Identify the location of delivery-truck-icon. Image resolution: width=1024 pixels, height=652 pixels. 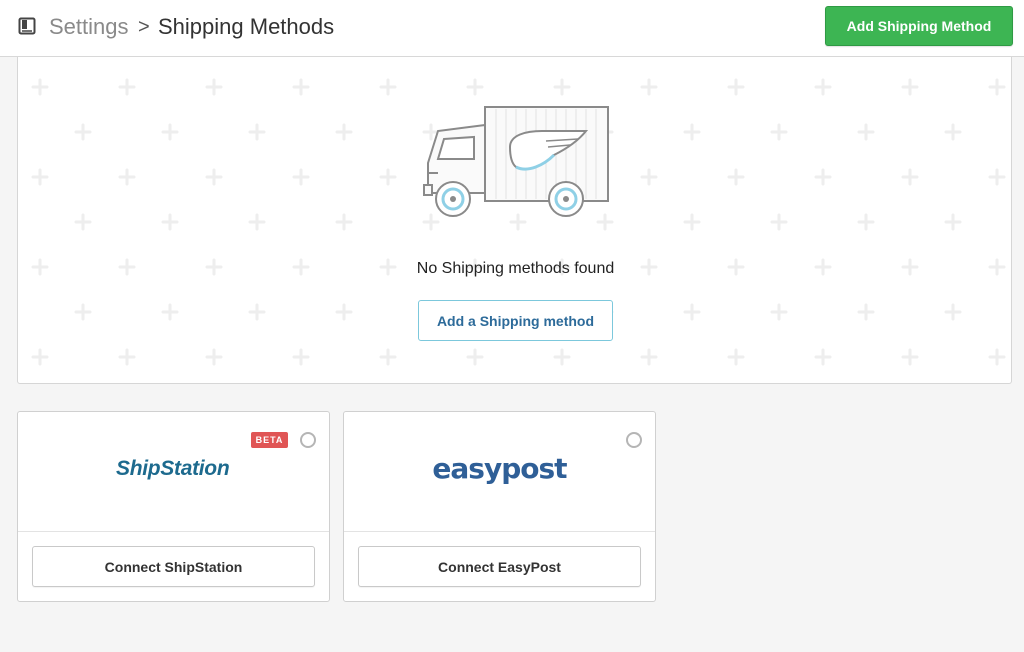
(516, 161).